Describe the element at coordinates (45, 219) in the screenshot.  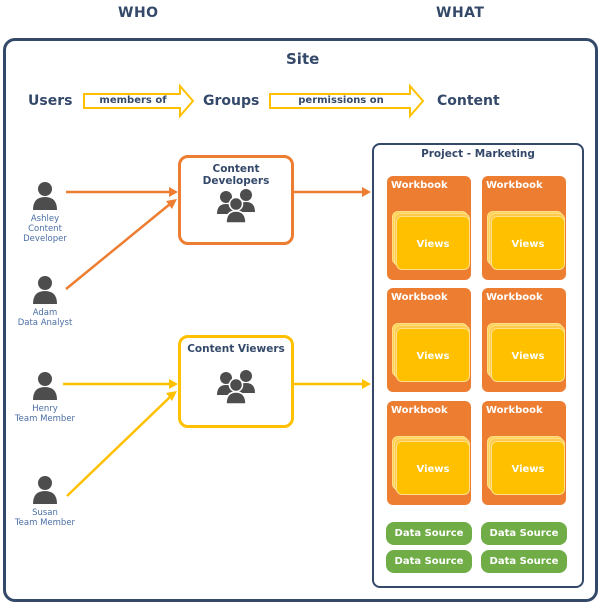
I see `user-name: Ashley` at that location.